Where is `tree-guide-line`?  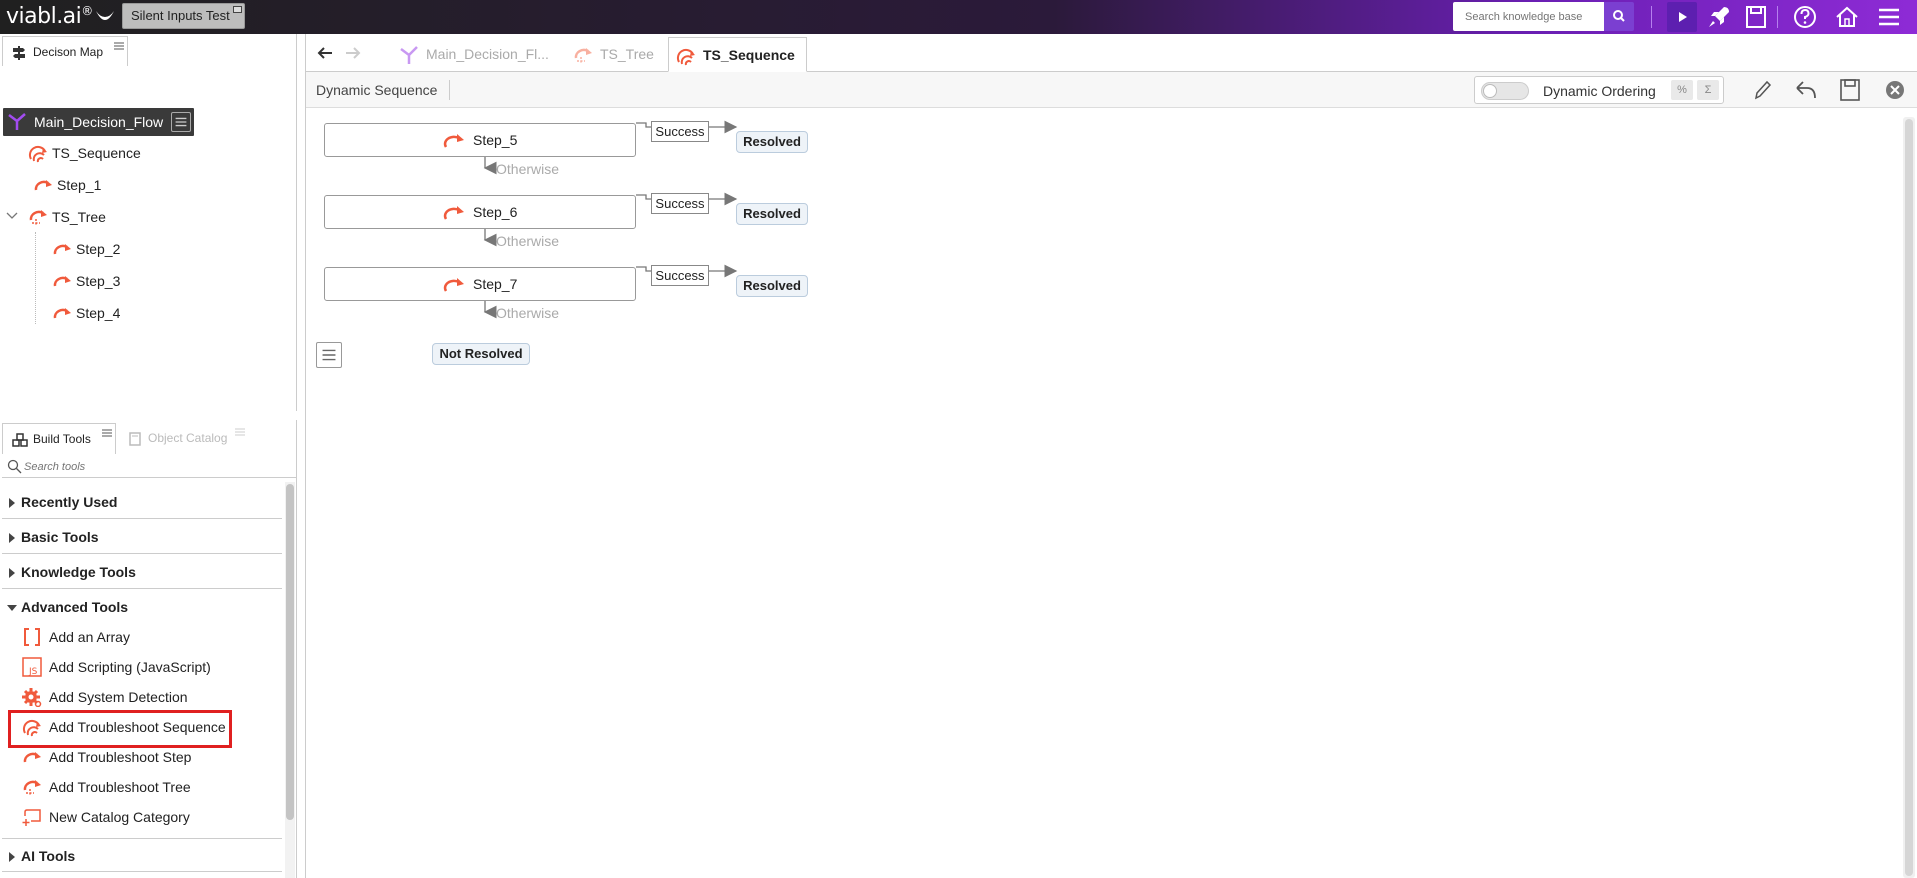
tree-guide-line is located at coordinates (35, 278).